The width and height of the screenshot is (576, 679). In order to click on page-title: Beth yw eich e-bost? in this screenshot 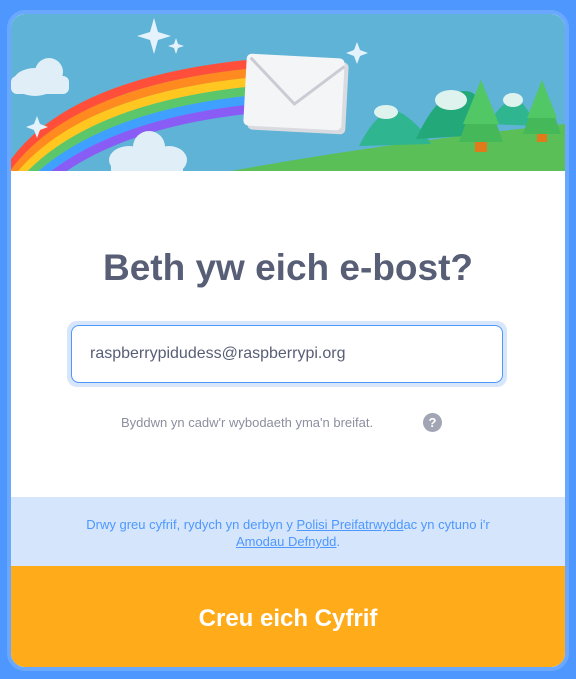, I will do `click(288, 267)`.